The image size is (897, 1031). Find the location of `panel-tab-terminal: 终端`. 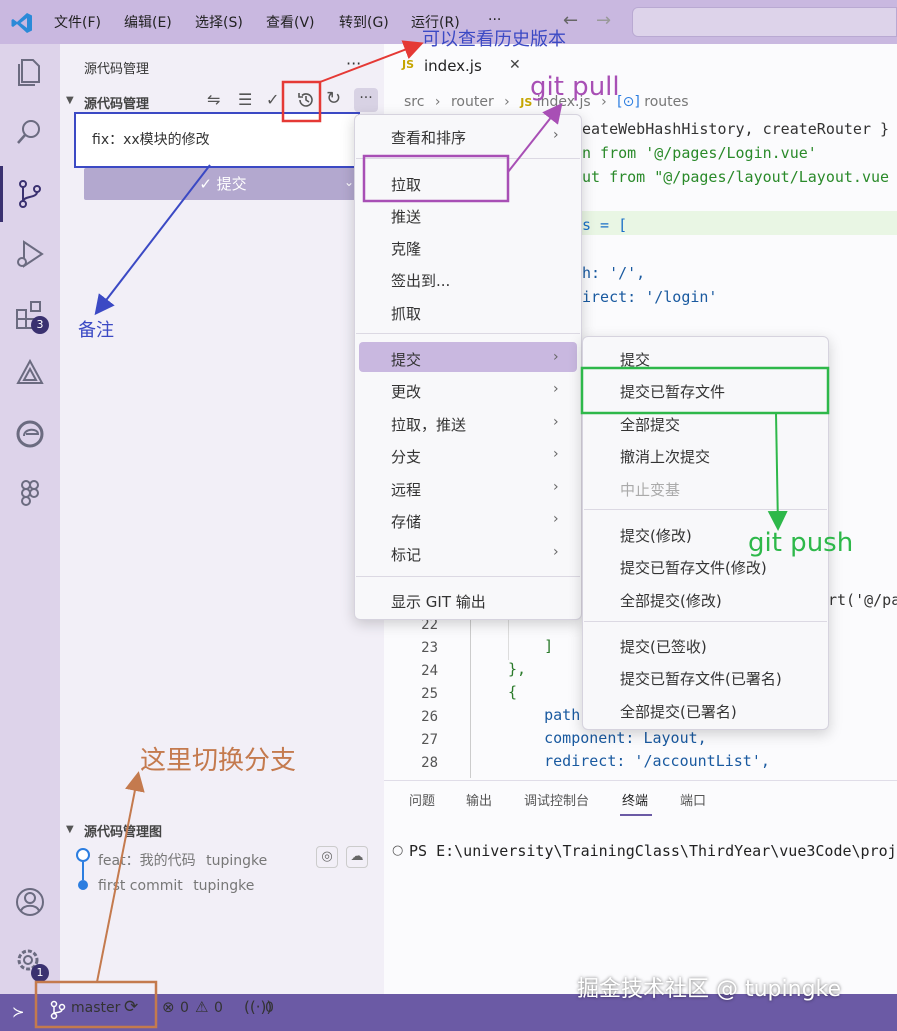

panel-tab-terminal: 终端 is located at coordinates (635, 799).